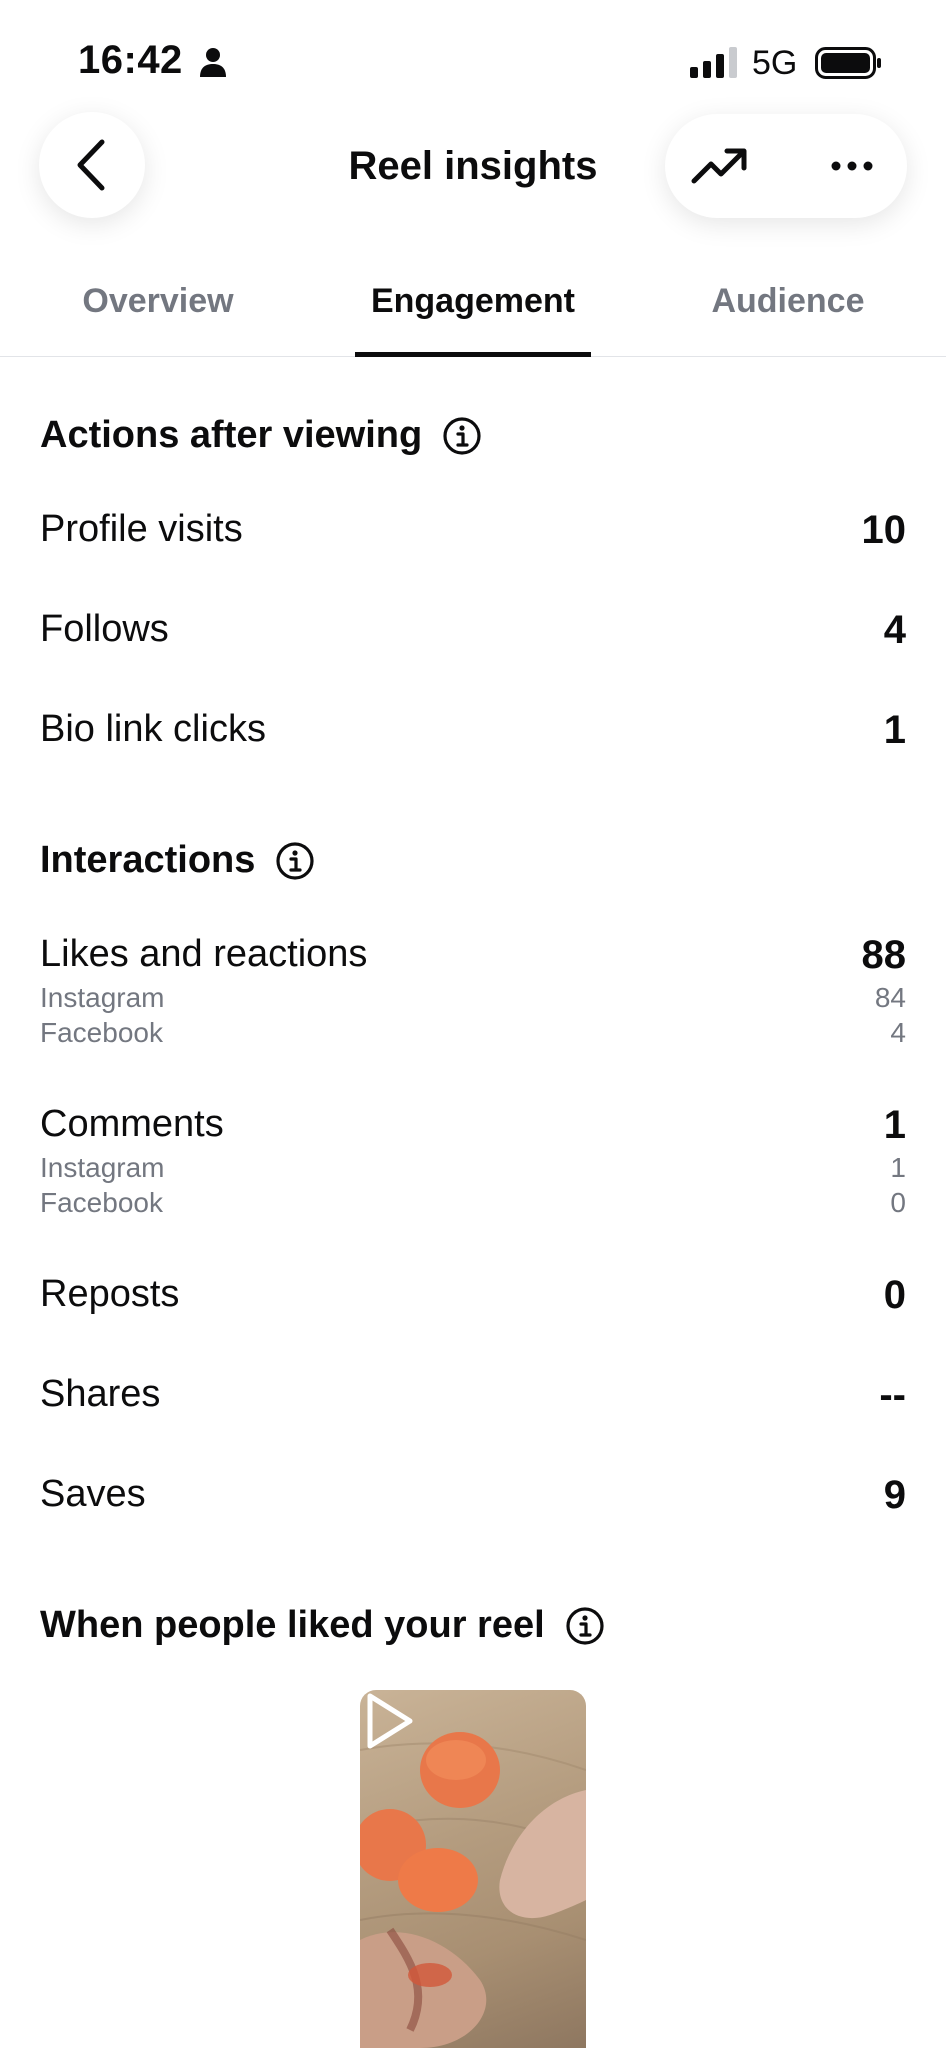 The width and height of the screenshot is (946, 2048). Describe the element at coordinates (132, 1124) in the screenshot. I see `metric-label: Comments` at that location.